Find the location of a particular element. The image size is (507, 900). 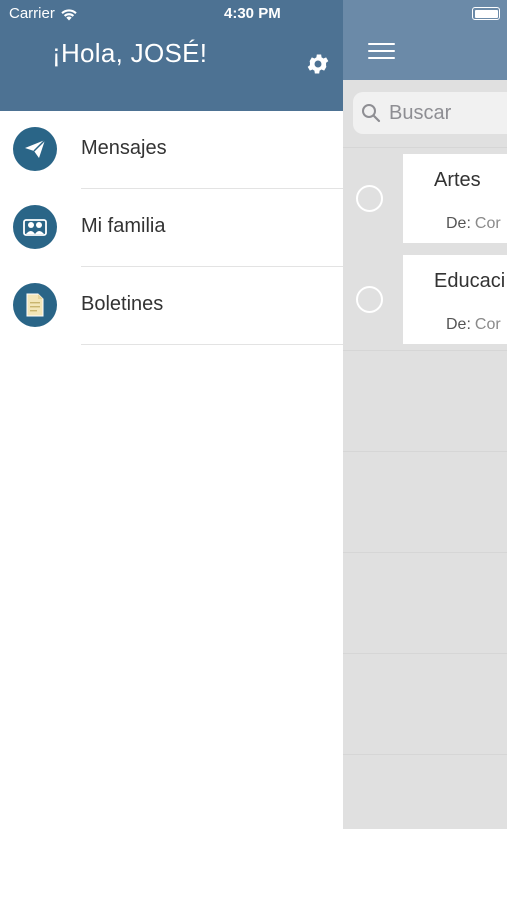

message-subject: Educaci is located at coordinates (470, 281).